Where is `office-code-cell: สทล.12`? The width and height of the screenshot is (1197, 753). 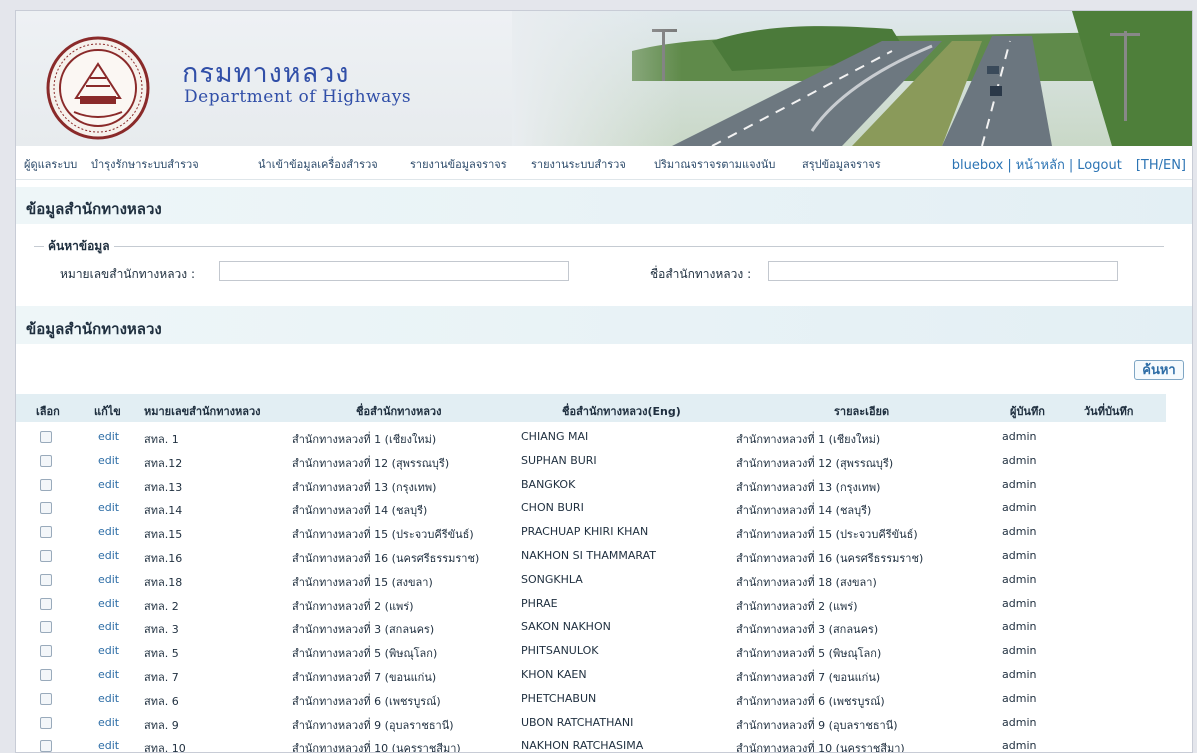 office-code-cell: สทล.12 is located at coordinates (163, 463).